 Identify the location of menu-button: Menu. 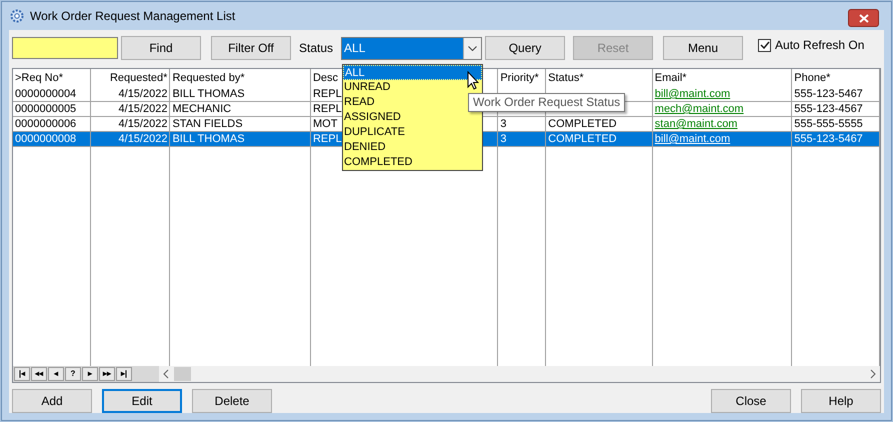
(703, 48).